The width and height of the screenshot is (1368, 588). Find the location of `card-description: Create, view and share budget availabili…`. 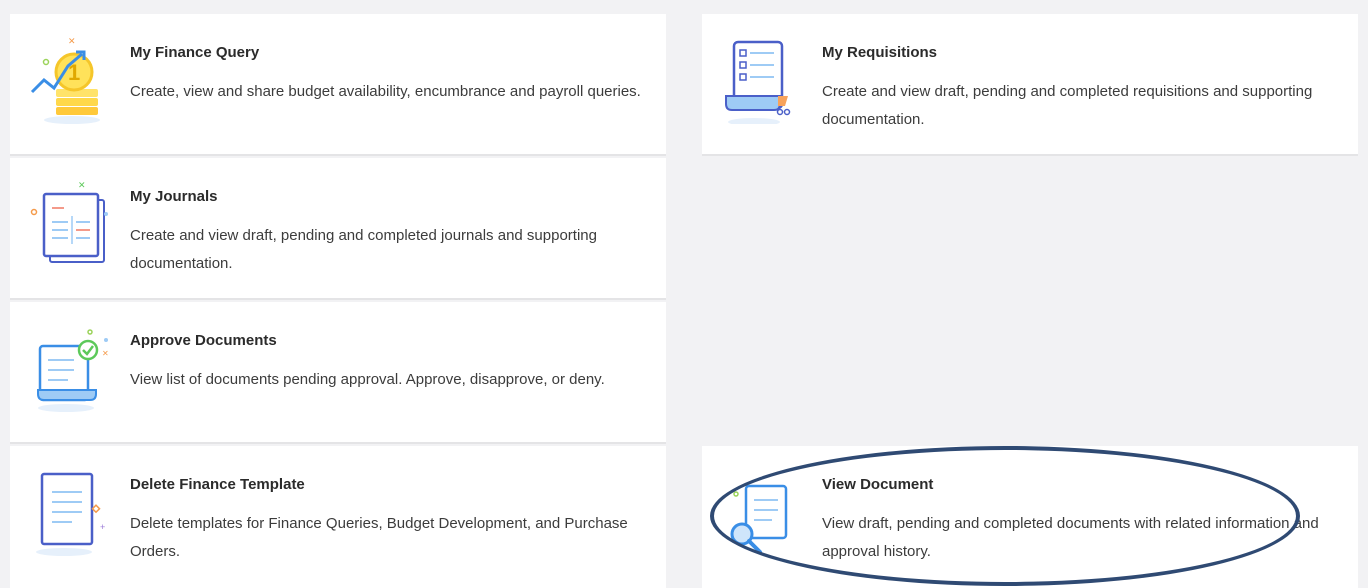

card-description: Create, view and share budget availabili… is located at coordinates (385, 91).